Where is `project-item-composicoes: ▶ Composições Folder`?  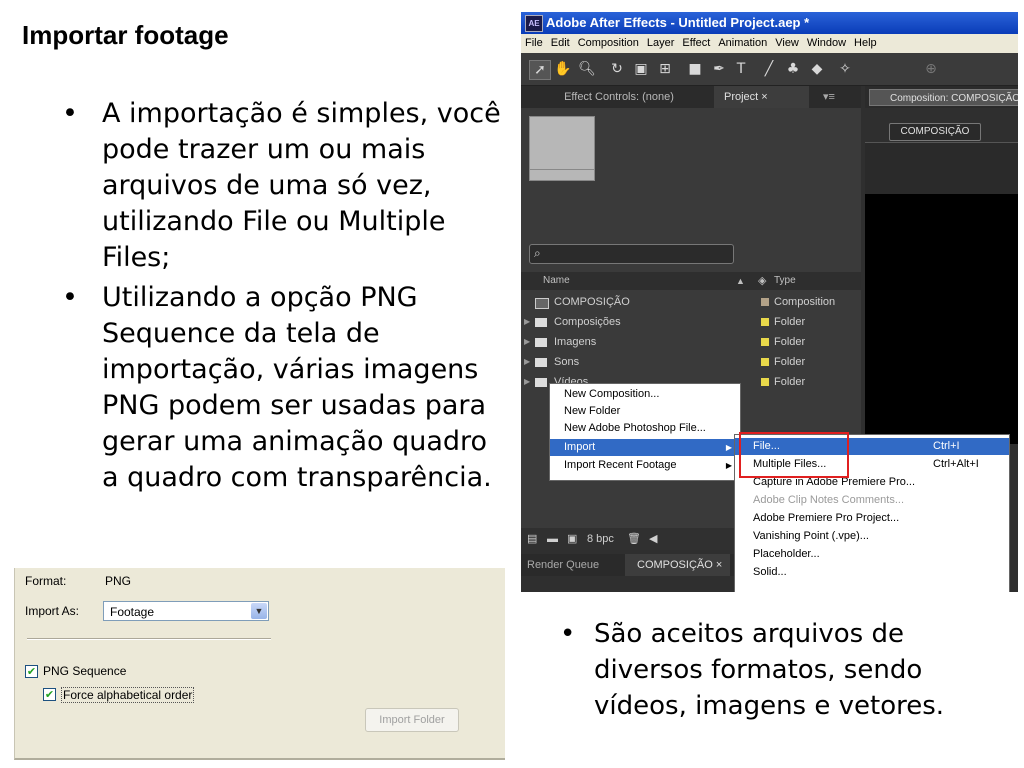
project-item-composicoes: ▶ Composições Folder is located at coordinates (691, 322).